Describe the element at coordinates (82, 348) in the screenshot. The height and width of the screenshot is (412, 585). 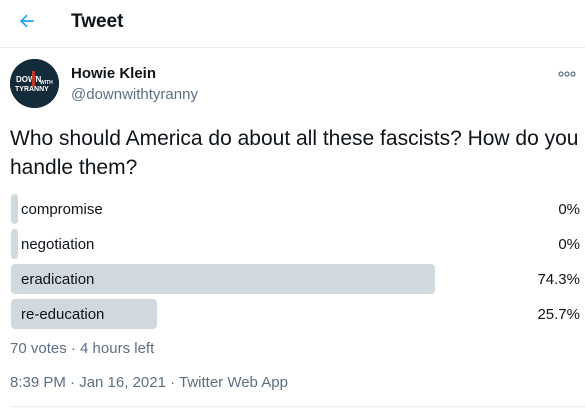
I see `poll-meta: 70 votes · 4 hours left` at that location.